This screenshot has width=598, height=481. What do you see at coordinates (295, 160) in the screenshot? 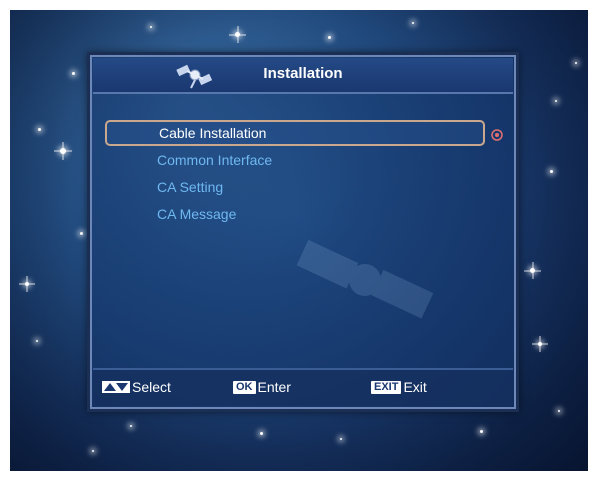
I see `menu-item-common-interface: Common Interface` at bounding box center [295, 160].